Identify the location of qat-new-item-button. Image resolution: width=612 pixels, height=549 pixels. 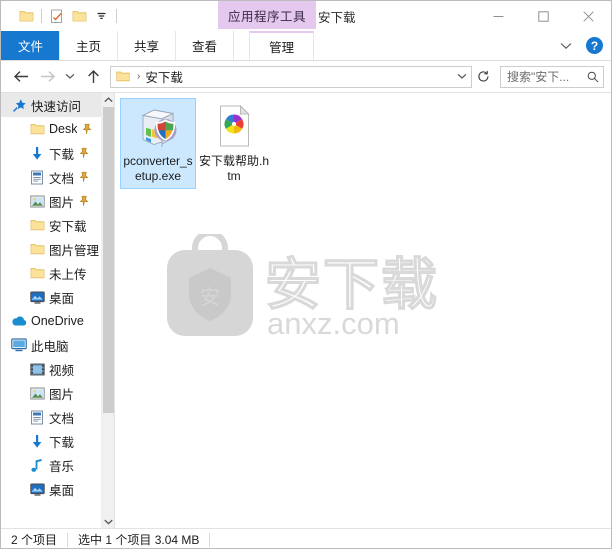
(57, 16).